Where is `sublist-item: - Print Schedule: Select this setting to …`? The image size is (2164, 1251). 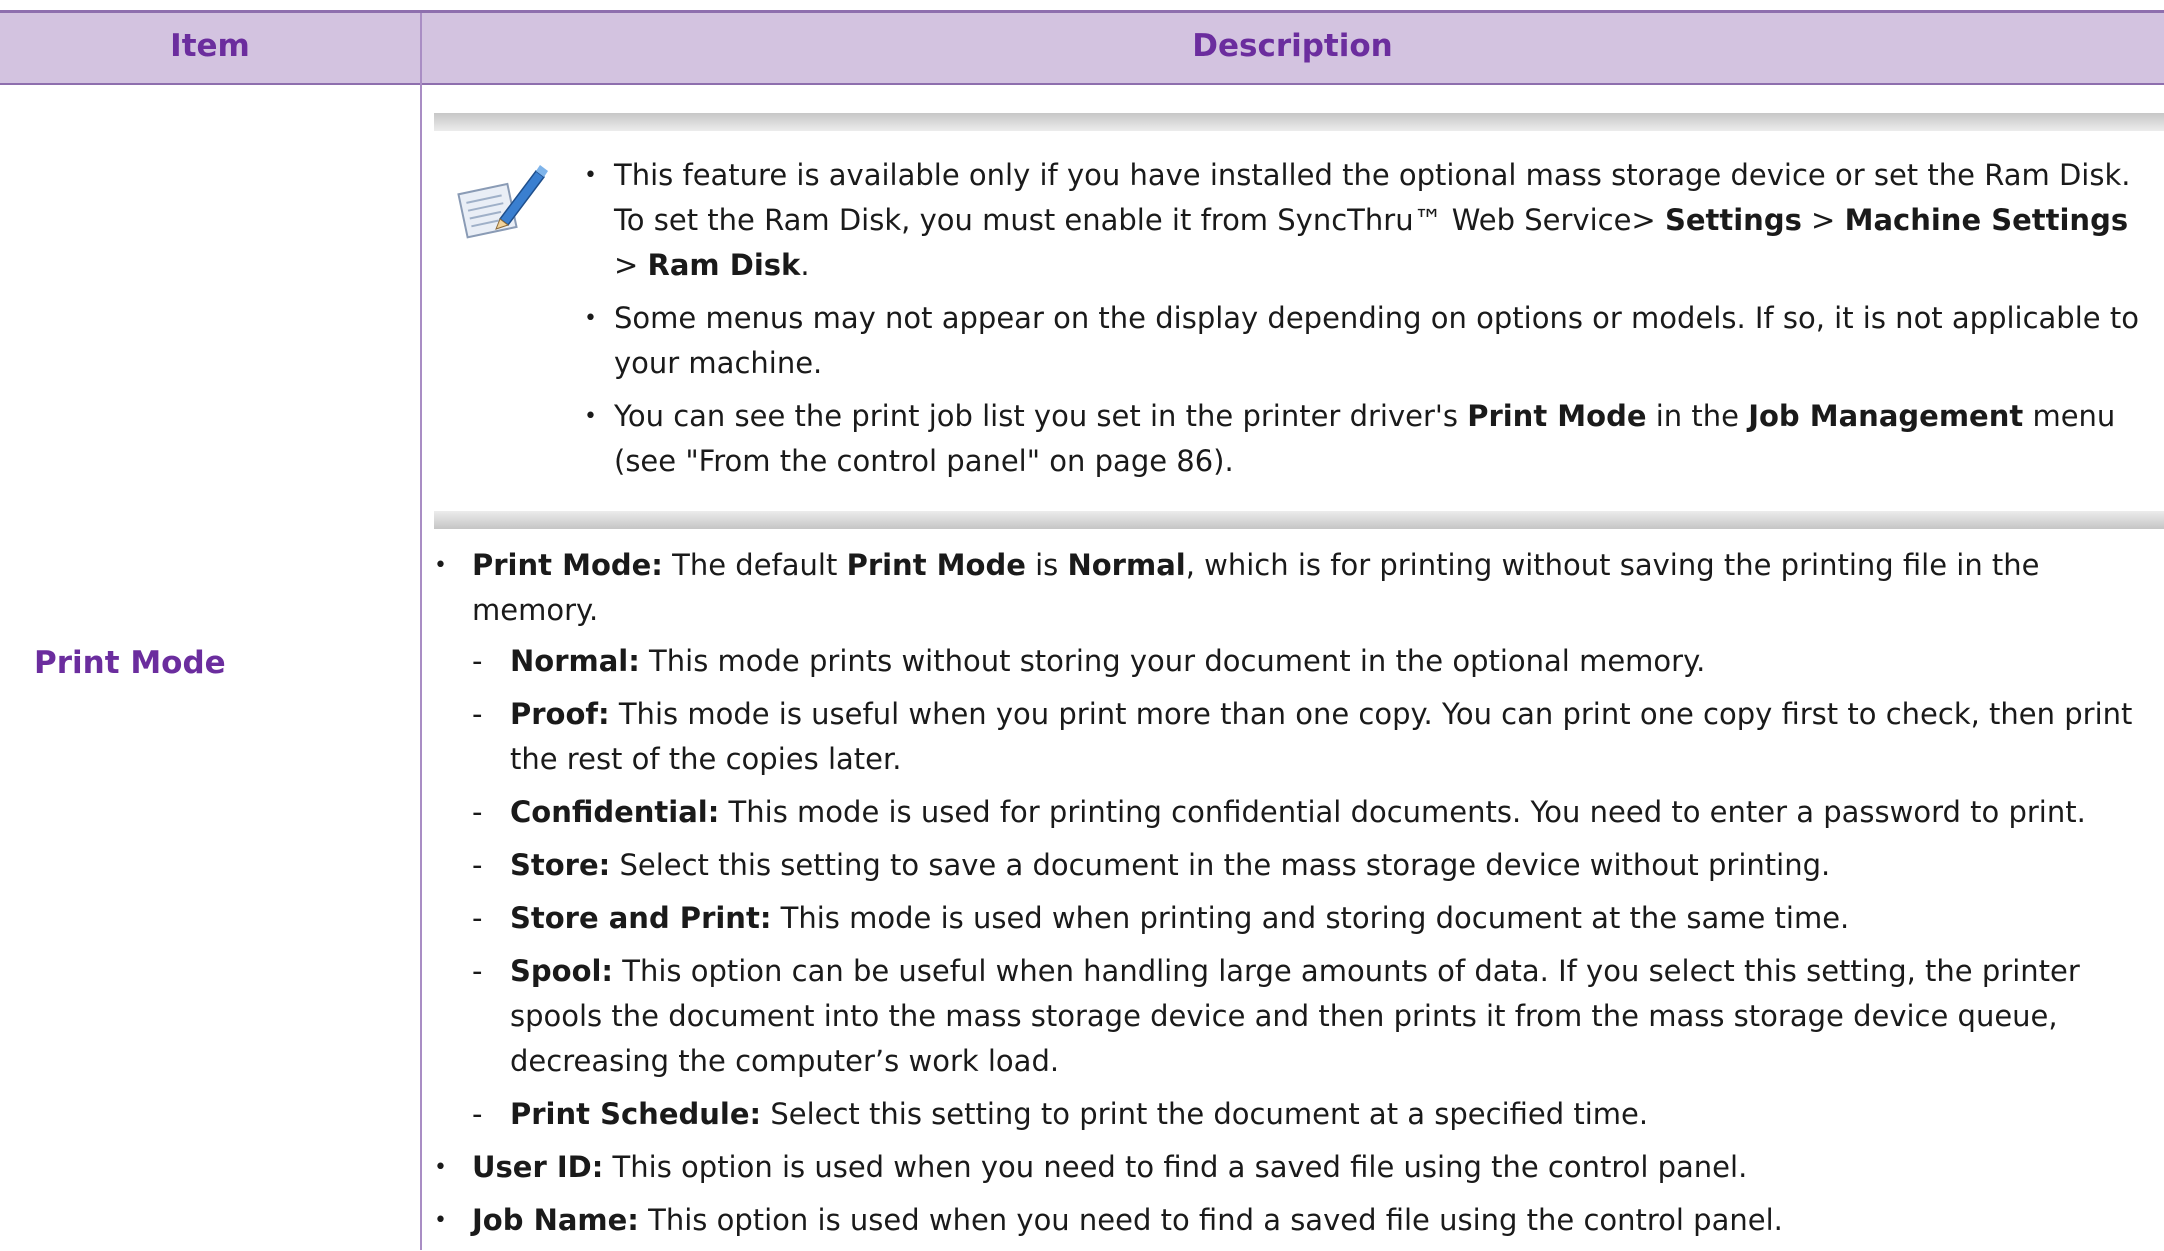 sublist-item: - Print Schedule: Select this setting to … is located at coordinates (1313, 1114).